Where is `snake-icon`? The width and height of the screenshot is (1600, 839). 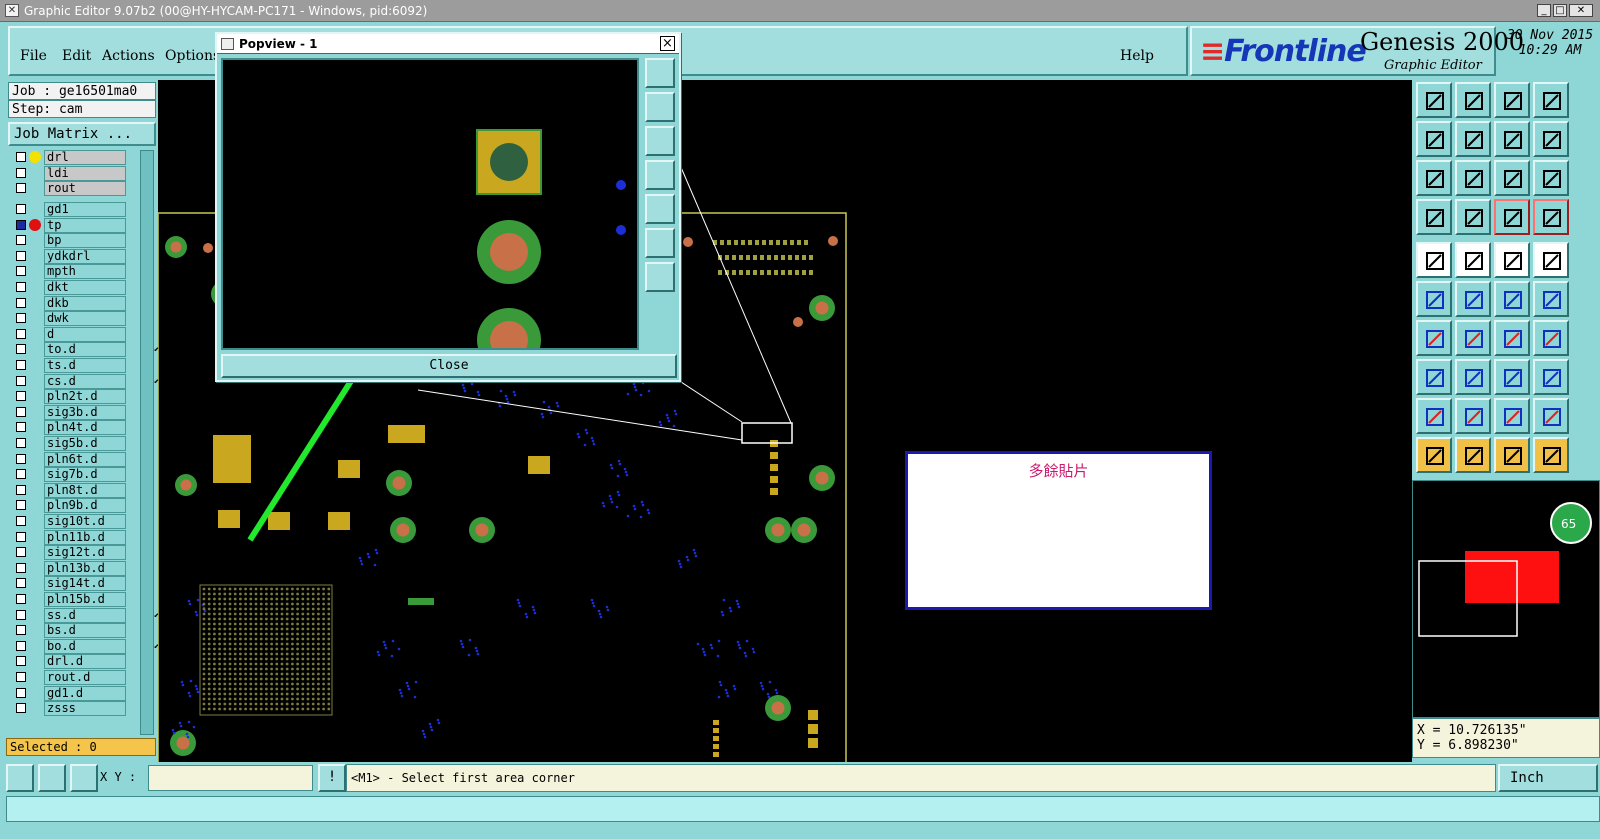 snake-icon is located at coordinates (1551, 139).